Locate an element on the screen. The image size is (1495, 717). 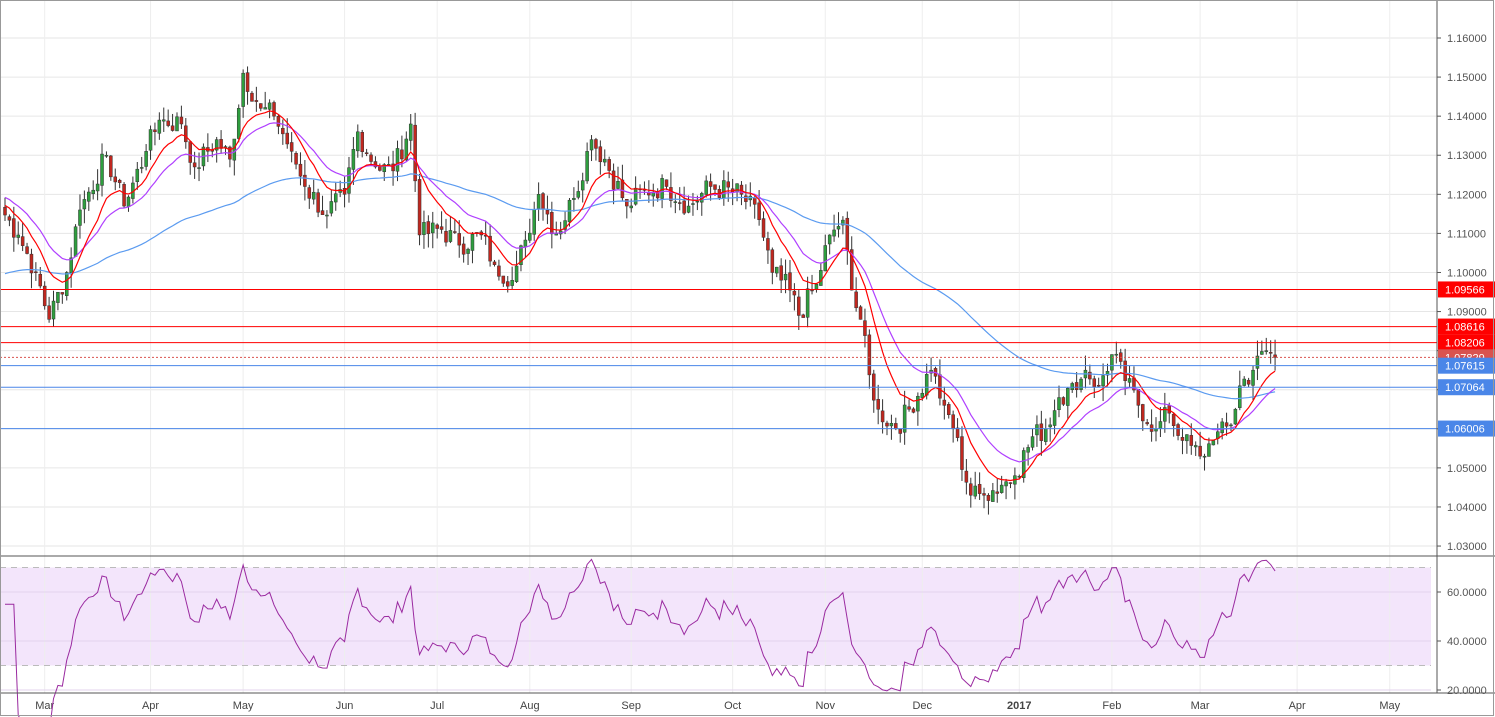
level-label: 1.09566 is located at coordinates (1465, 290).